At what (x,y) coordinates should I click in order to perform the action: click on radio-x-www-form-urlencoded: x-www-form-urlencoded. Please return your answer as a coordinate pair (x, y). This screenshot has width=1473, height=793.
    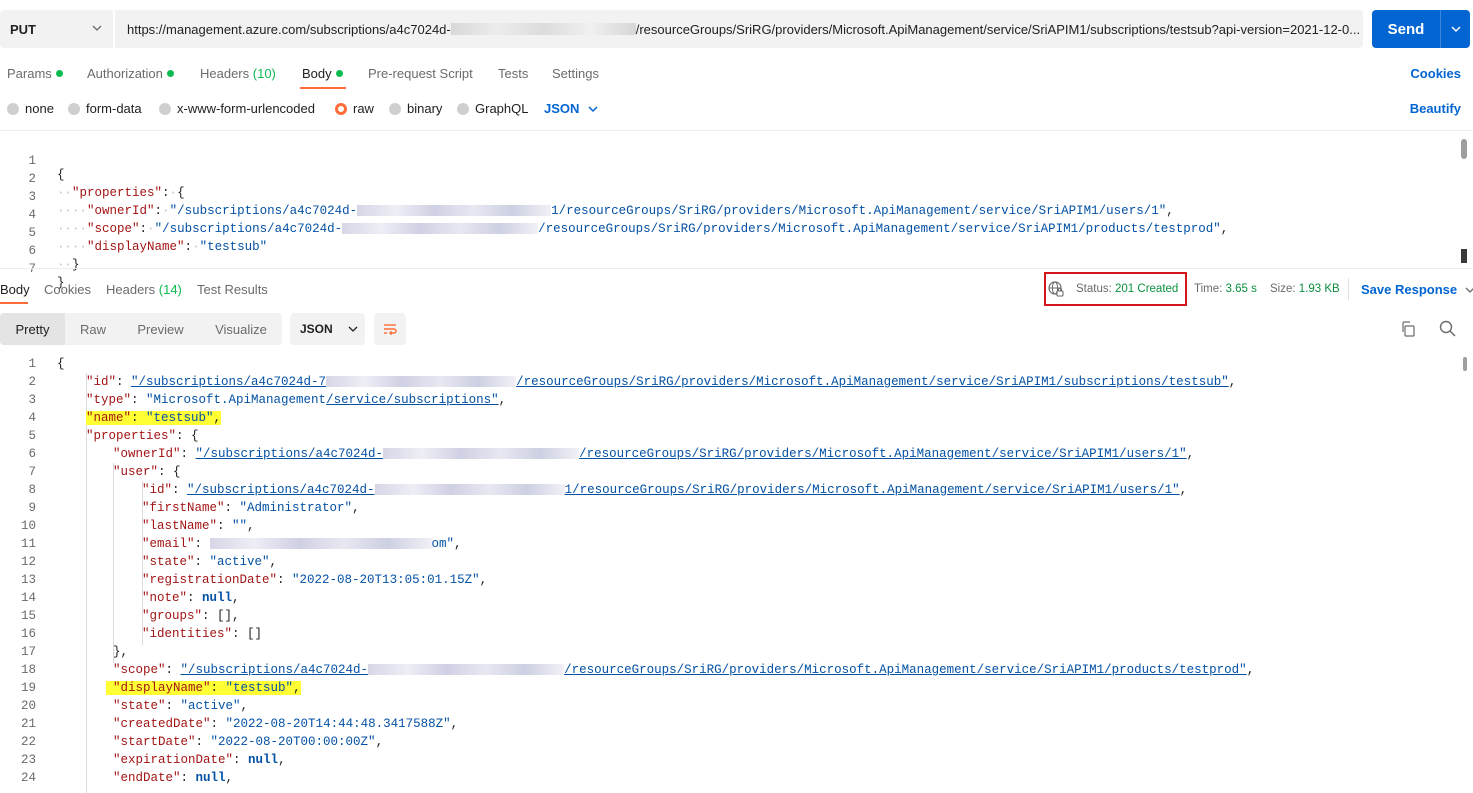
    Looking at the image, I should click on (237, 108).